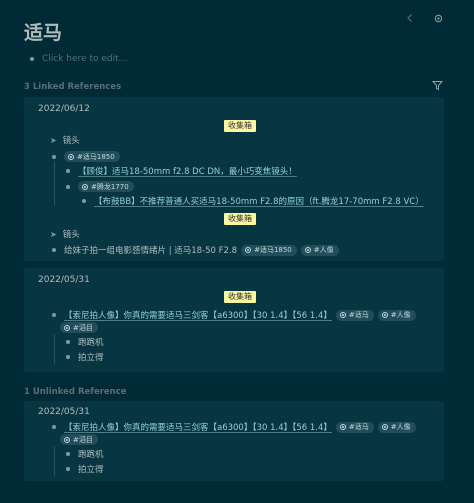 The height and width of the screenshot is (503, 474). I want to click on filter-icon, so click(437, 86).